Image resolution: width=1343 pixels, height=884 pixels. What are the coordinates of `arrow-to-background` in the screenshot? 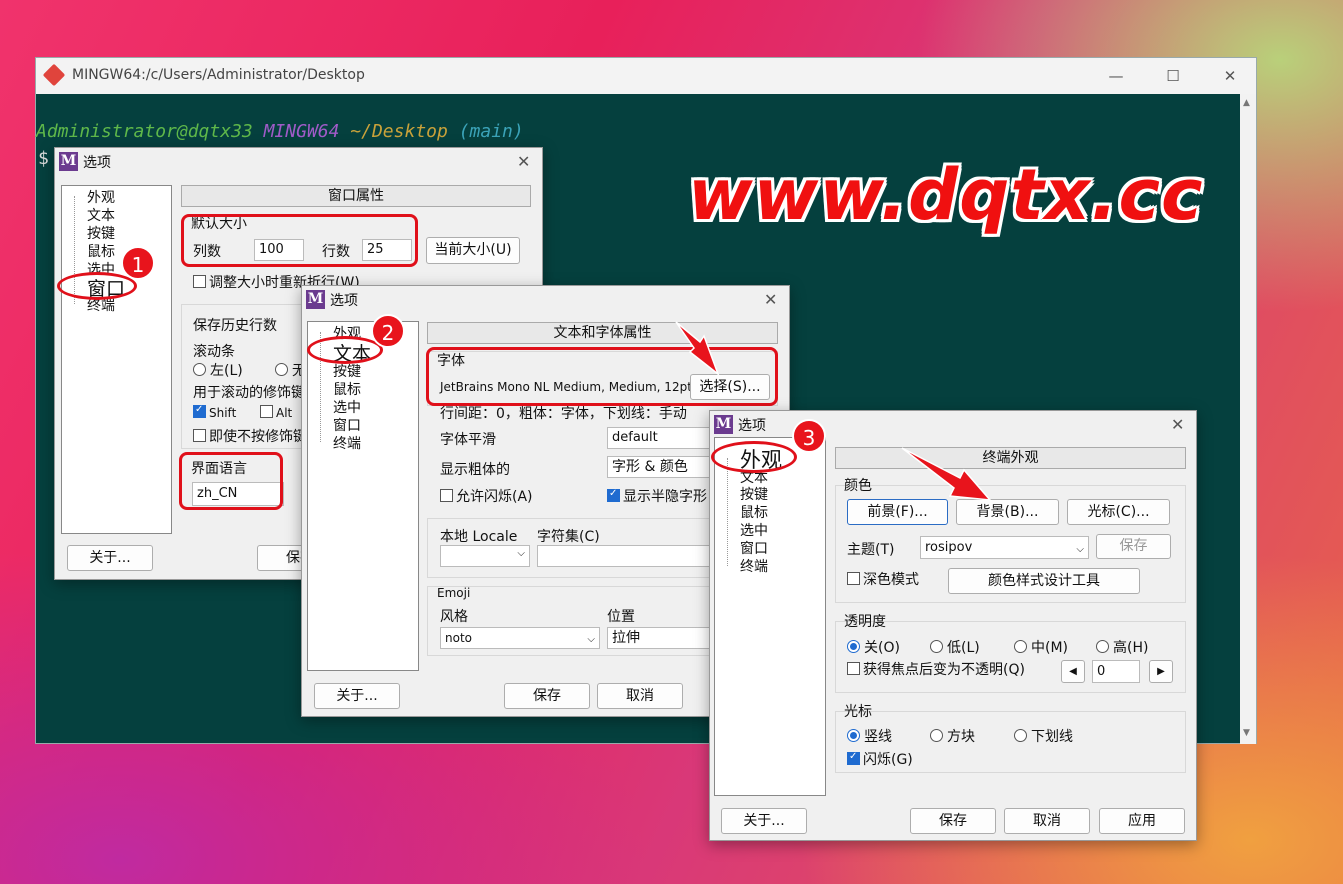 It's located at (946, 474).